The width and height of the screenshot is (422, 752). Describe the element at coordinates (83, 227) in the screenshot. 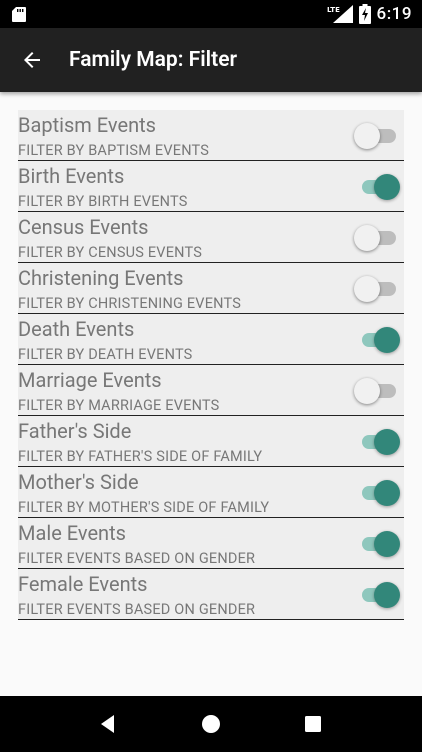

I see `filter-title: Census Events` at that location.